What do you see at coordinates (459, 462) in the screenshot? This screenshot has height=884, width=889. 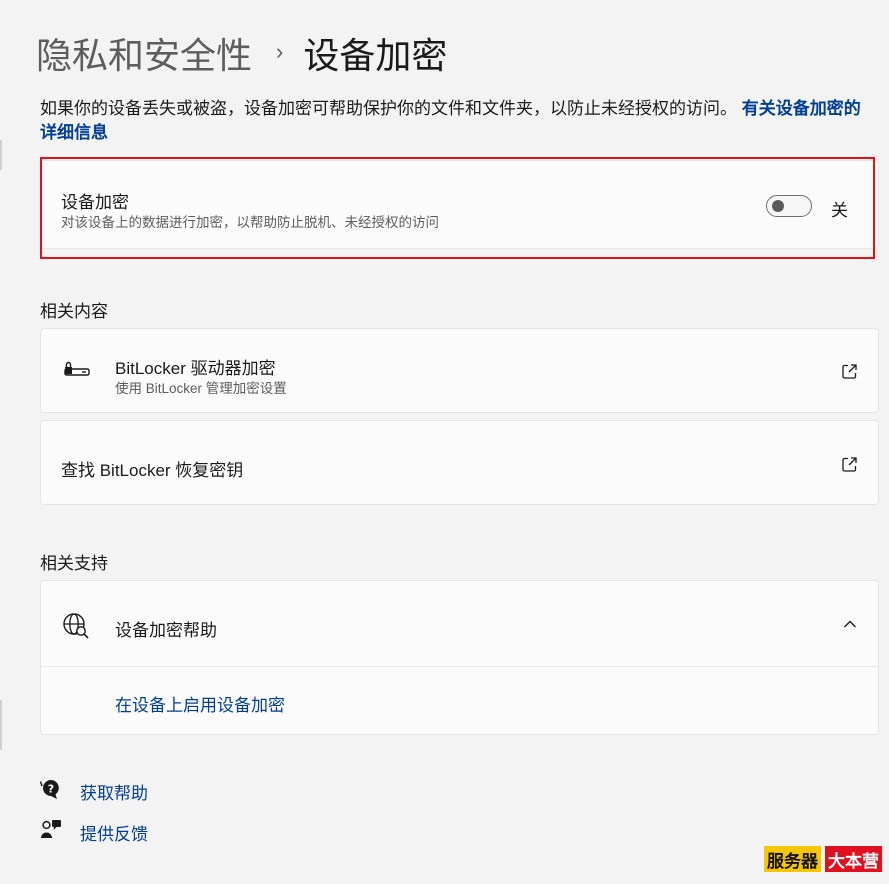 I see `find-recovery-key-card: 查找 BitLocker 恢复密钥` at bounding box center [459, 462].